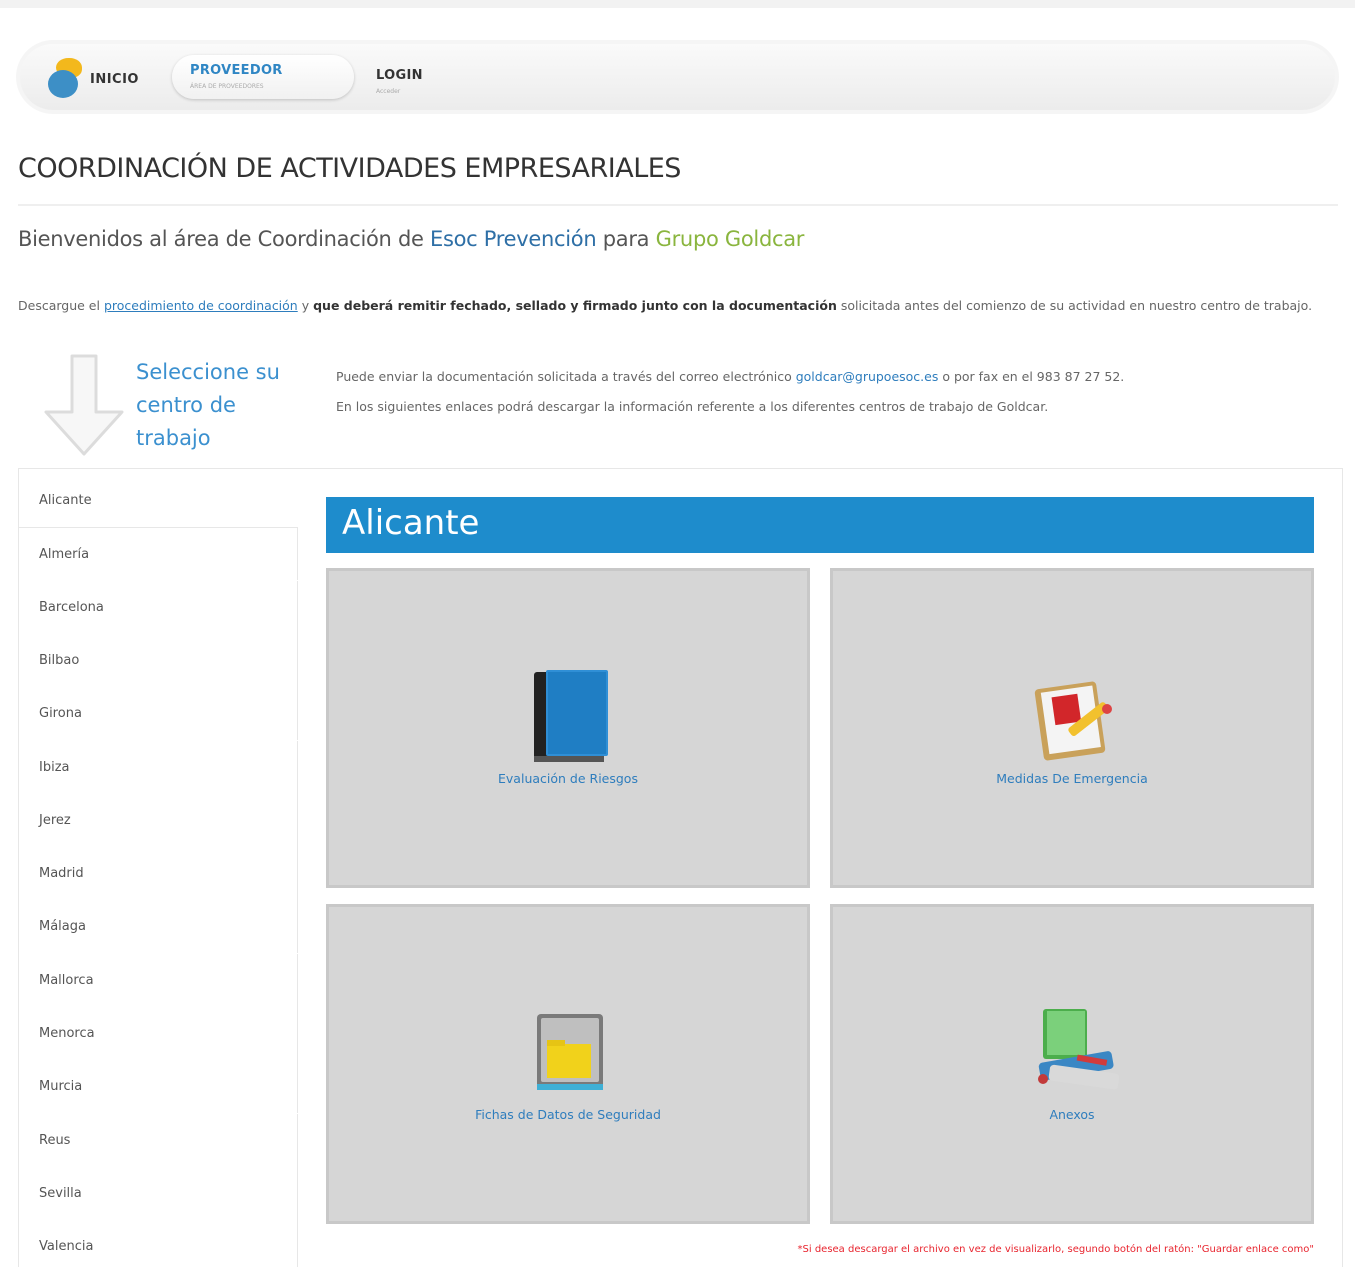  What do you see at coordinates (730, 239) in the screenshot?
I see `welcome-client: Grupo Goldcar` at bounding box center [730, 239].